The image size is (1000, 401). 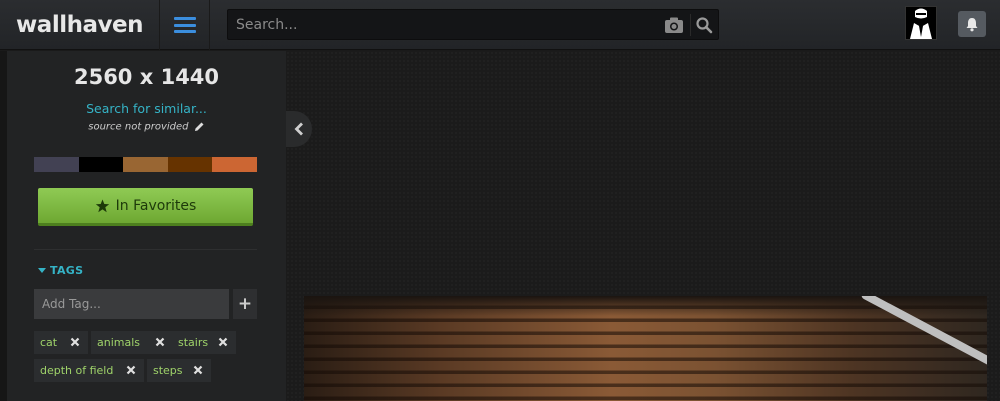 I want to click on sidebar-divider, so click(x=145, y=249).